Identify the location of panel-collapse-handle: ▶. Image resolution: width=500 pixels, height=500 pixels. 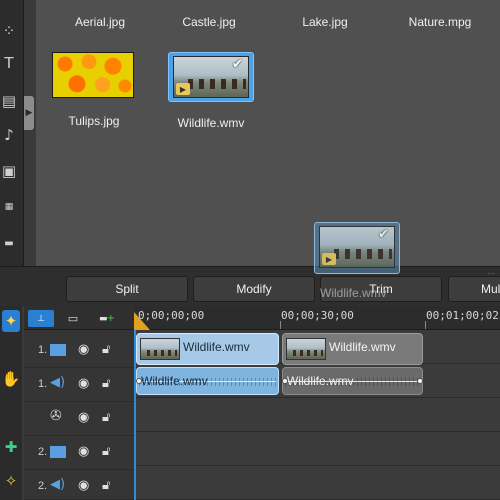
(29, 113).